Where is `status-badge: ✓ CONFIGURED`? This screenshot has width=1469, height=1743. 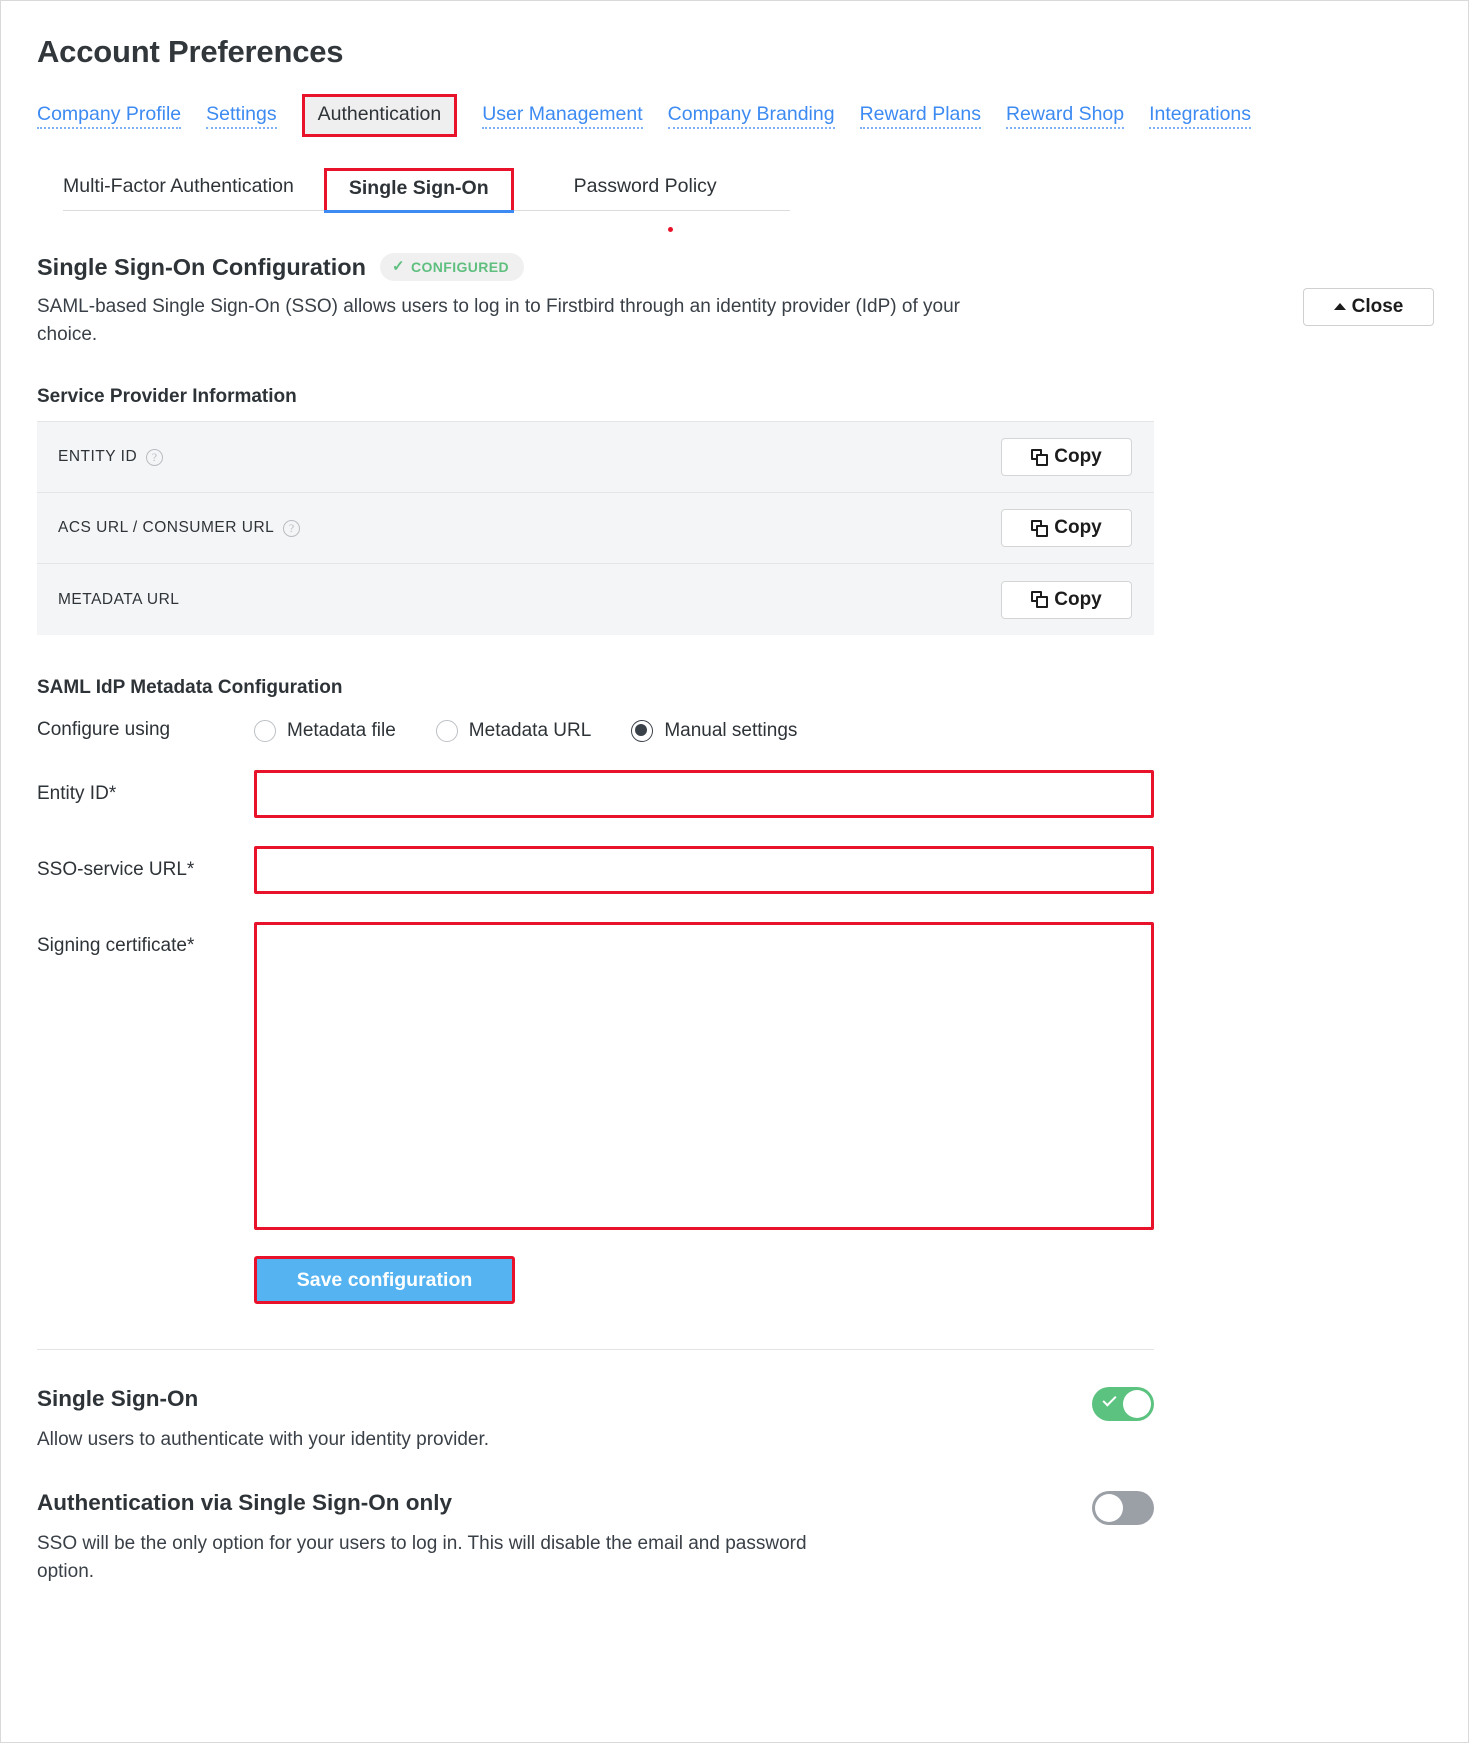 status-badge: ✓ CONFIGURED is located at coordinates (452, 266).